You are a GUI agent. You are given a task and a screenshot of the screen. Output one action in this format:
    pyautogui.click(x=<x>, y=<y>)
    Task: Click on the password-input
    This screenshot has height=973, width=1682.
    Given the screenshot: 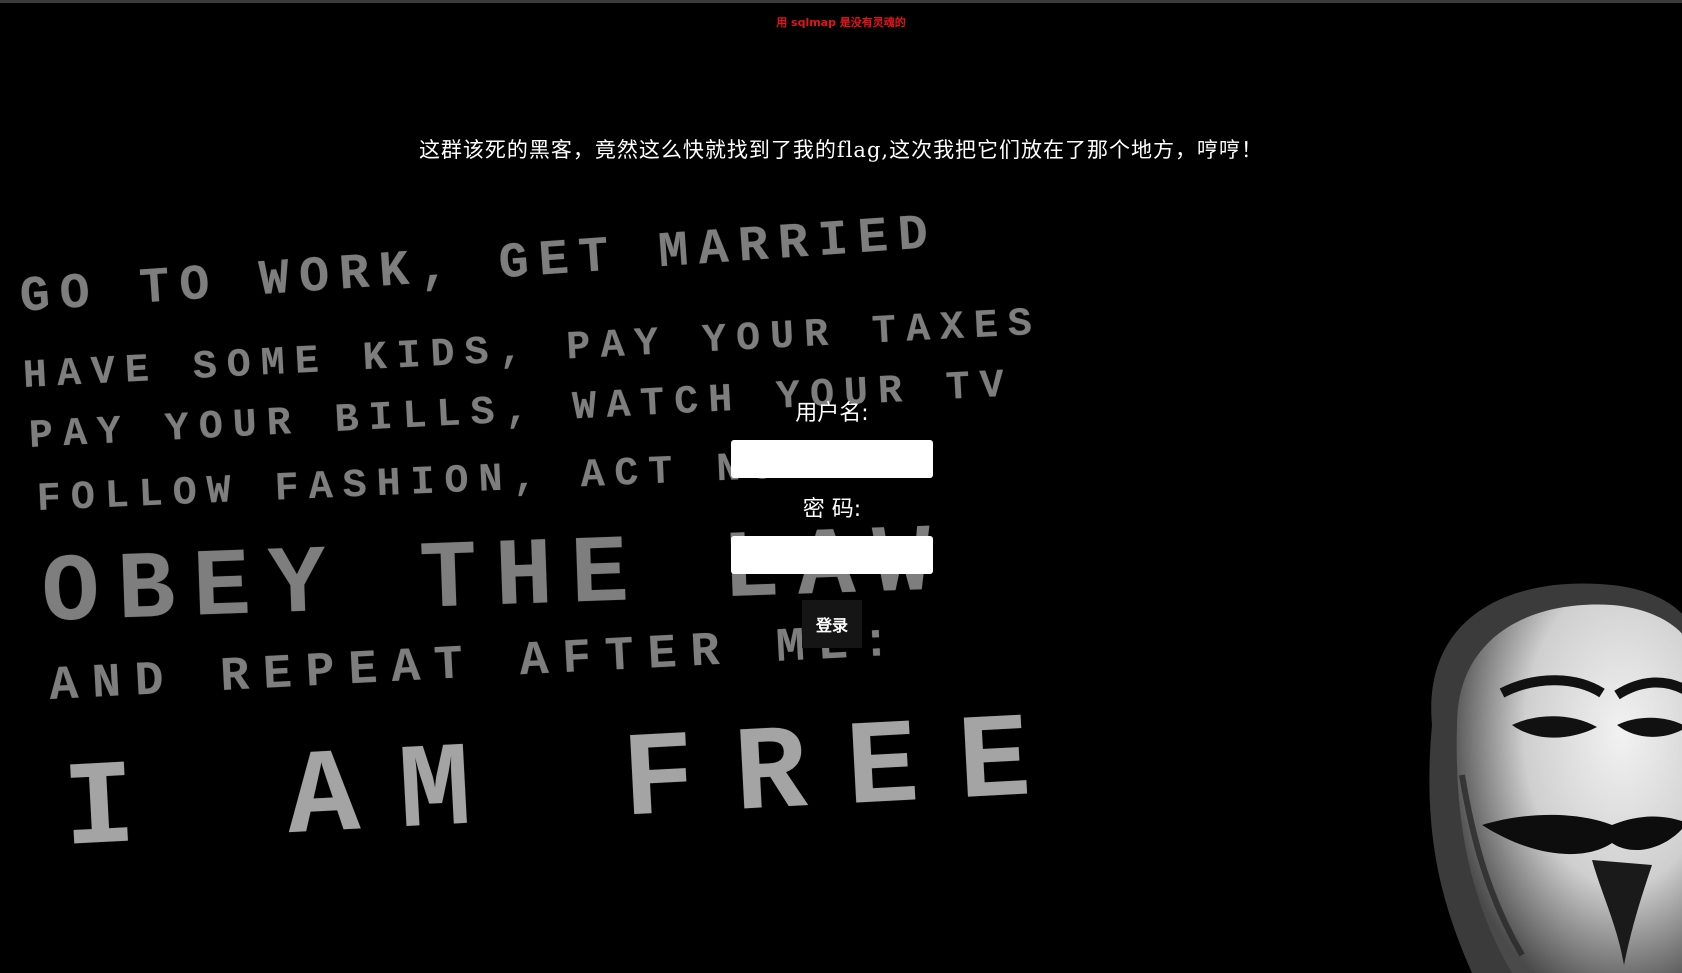 What is the action you would take?
    pyautogui.click(x=832, y=555)
    